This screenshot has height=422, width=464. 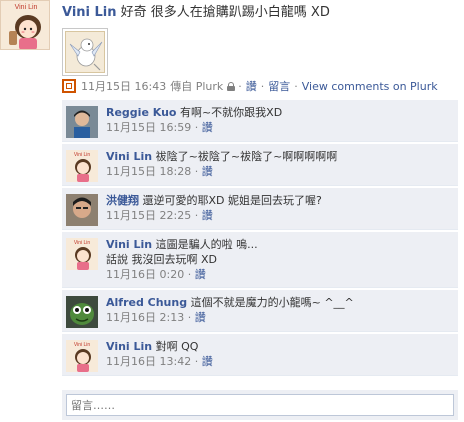 I want to click on comment-item: Vini Lin Vini Lin 對啊 QQ 11月16日 13:42 · 讚, so click(x=260, y=355).